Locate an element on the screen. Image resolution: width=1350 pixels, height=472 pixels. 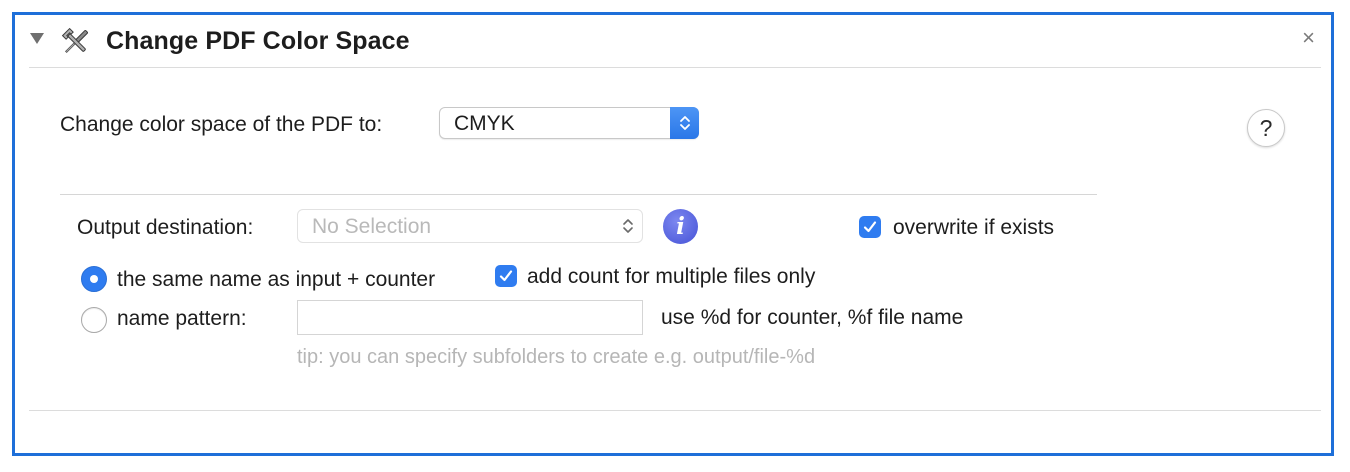
close-icon: × is located at coordinates (1308, 38).